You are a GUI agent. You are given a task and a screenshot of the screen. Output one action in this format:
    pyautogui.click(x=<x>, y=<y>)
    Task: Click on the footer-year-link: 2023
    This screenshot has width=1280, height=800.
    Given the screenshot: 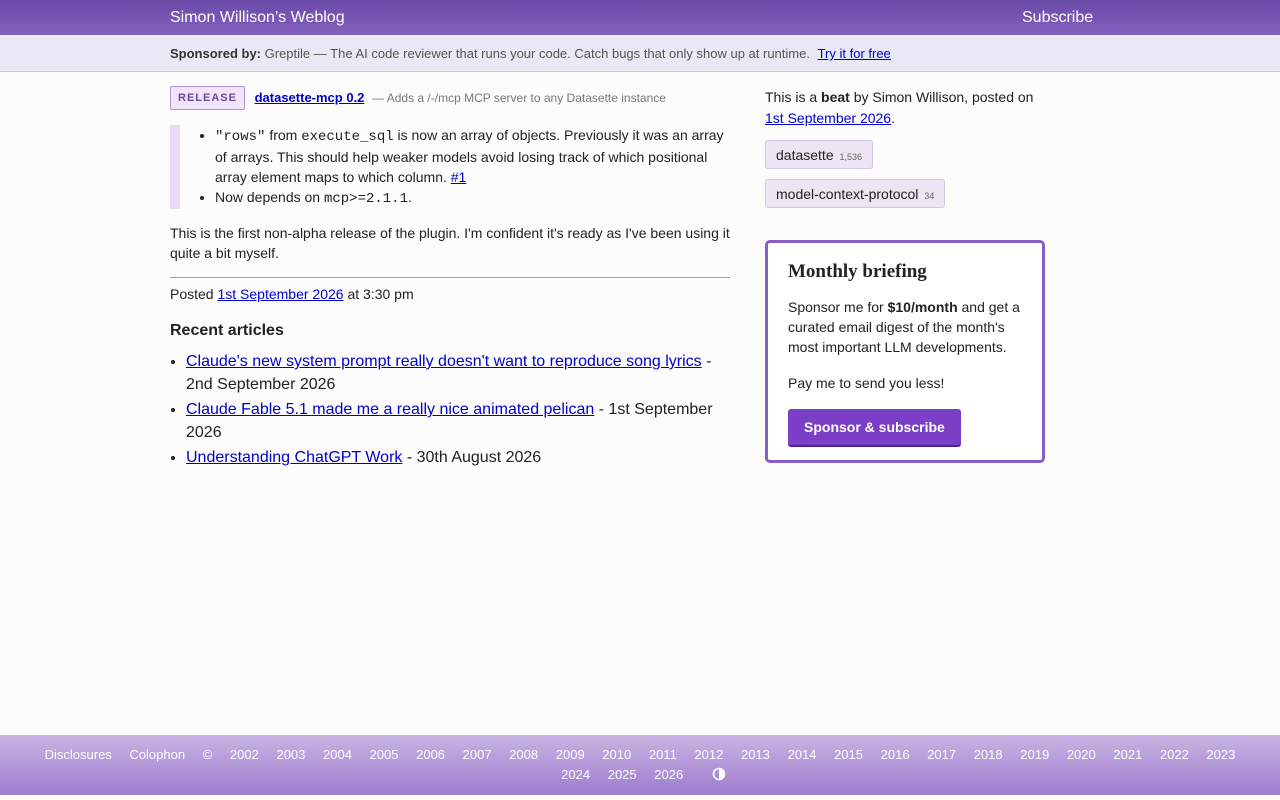 What is the action you would take?
    pyautogui.click(x=1220, y=754)
    